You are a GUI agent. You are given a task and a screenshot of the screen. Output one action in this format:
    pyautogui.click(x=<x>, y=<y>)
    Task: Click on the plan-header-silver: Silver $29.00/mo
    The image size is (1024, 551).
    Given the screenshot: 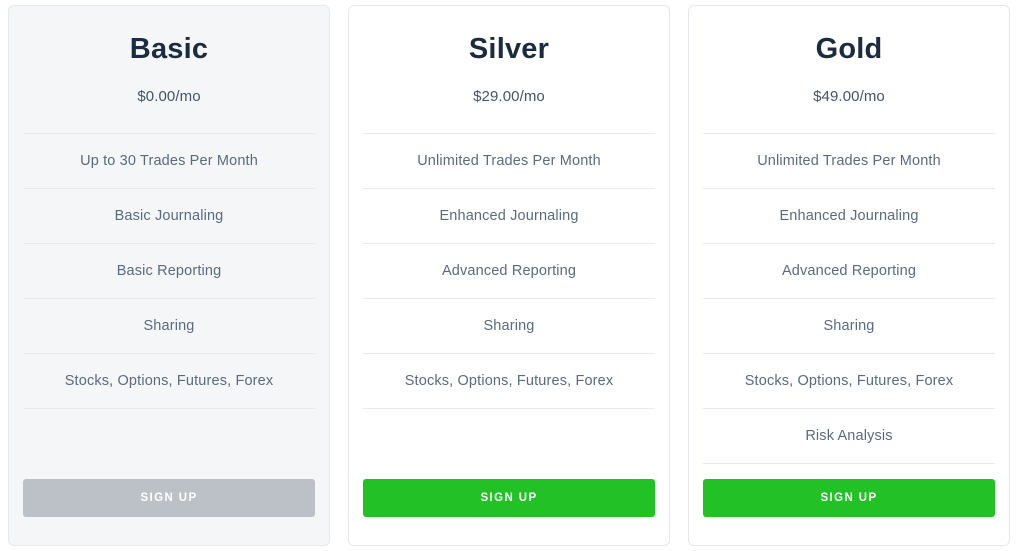 What is the action you would take?
    pyautogui.click(x=509, y=56)
    